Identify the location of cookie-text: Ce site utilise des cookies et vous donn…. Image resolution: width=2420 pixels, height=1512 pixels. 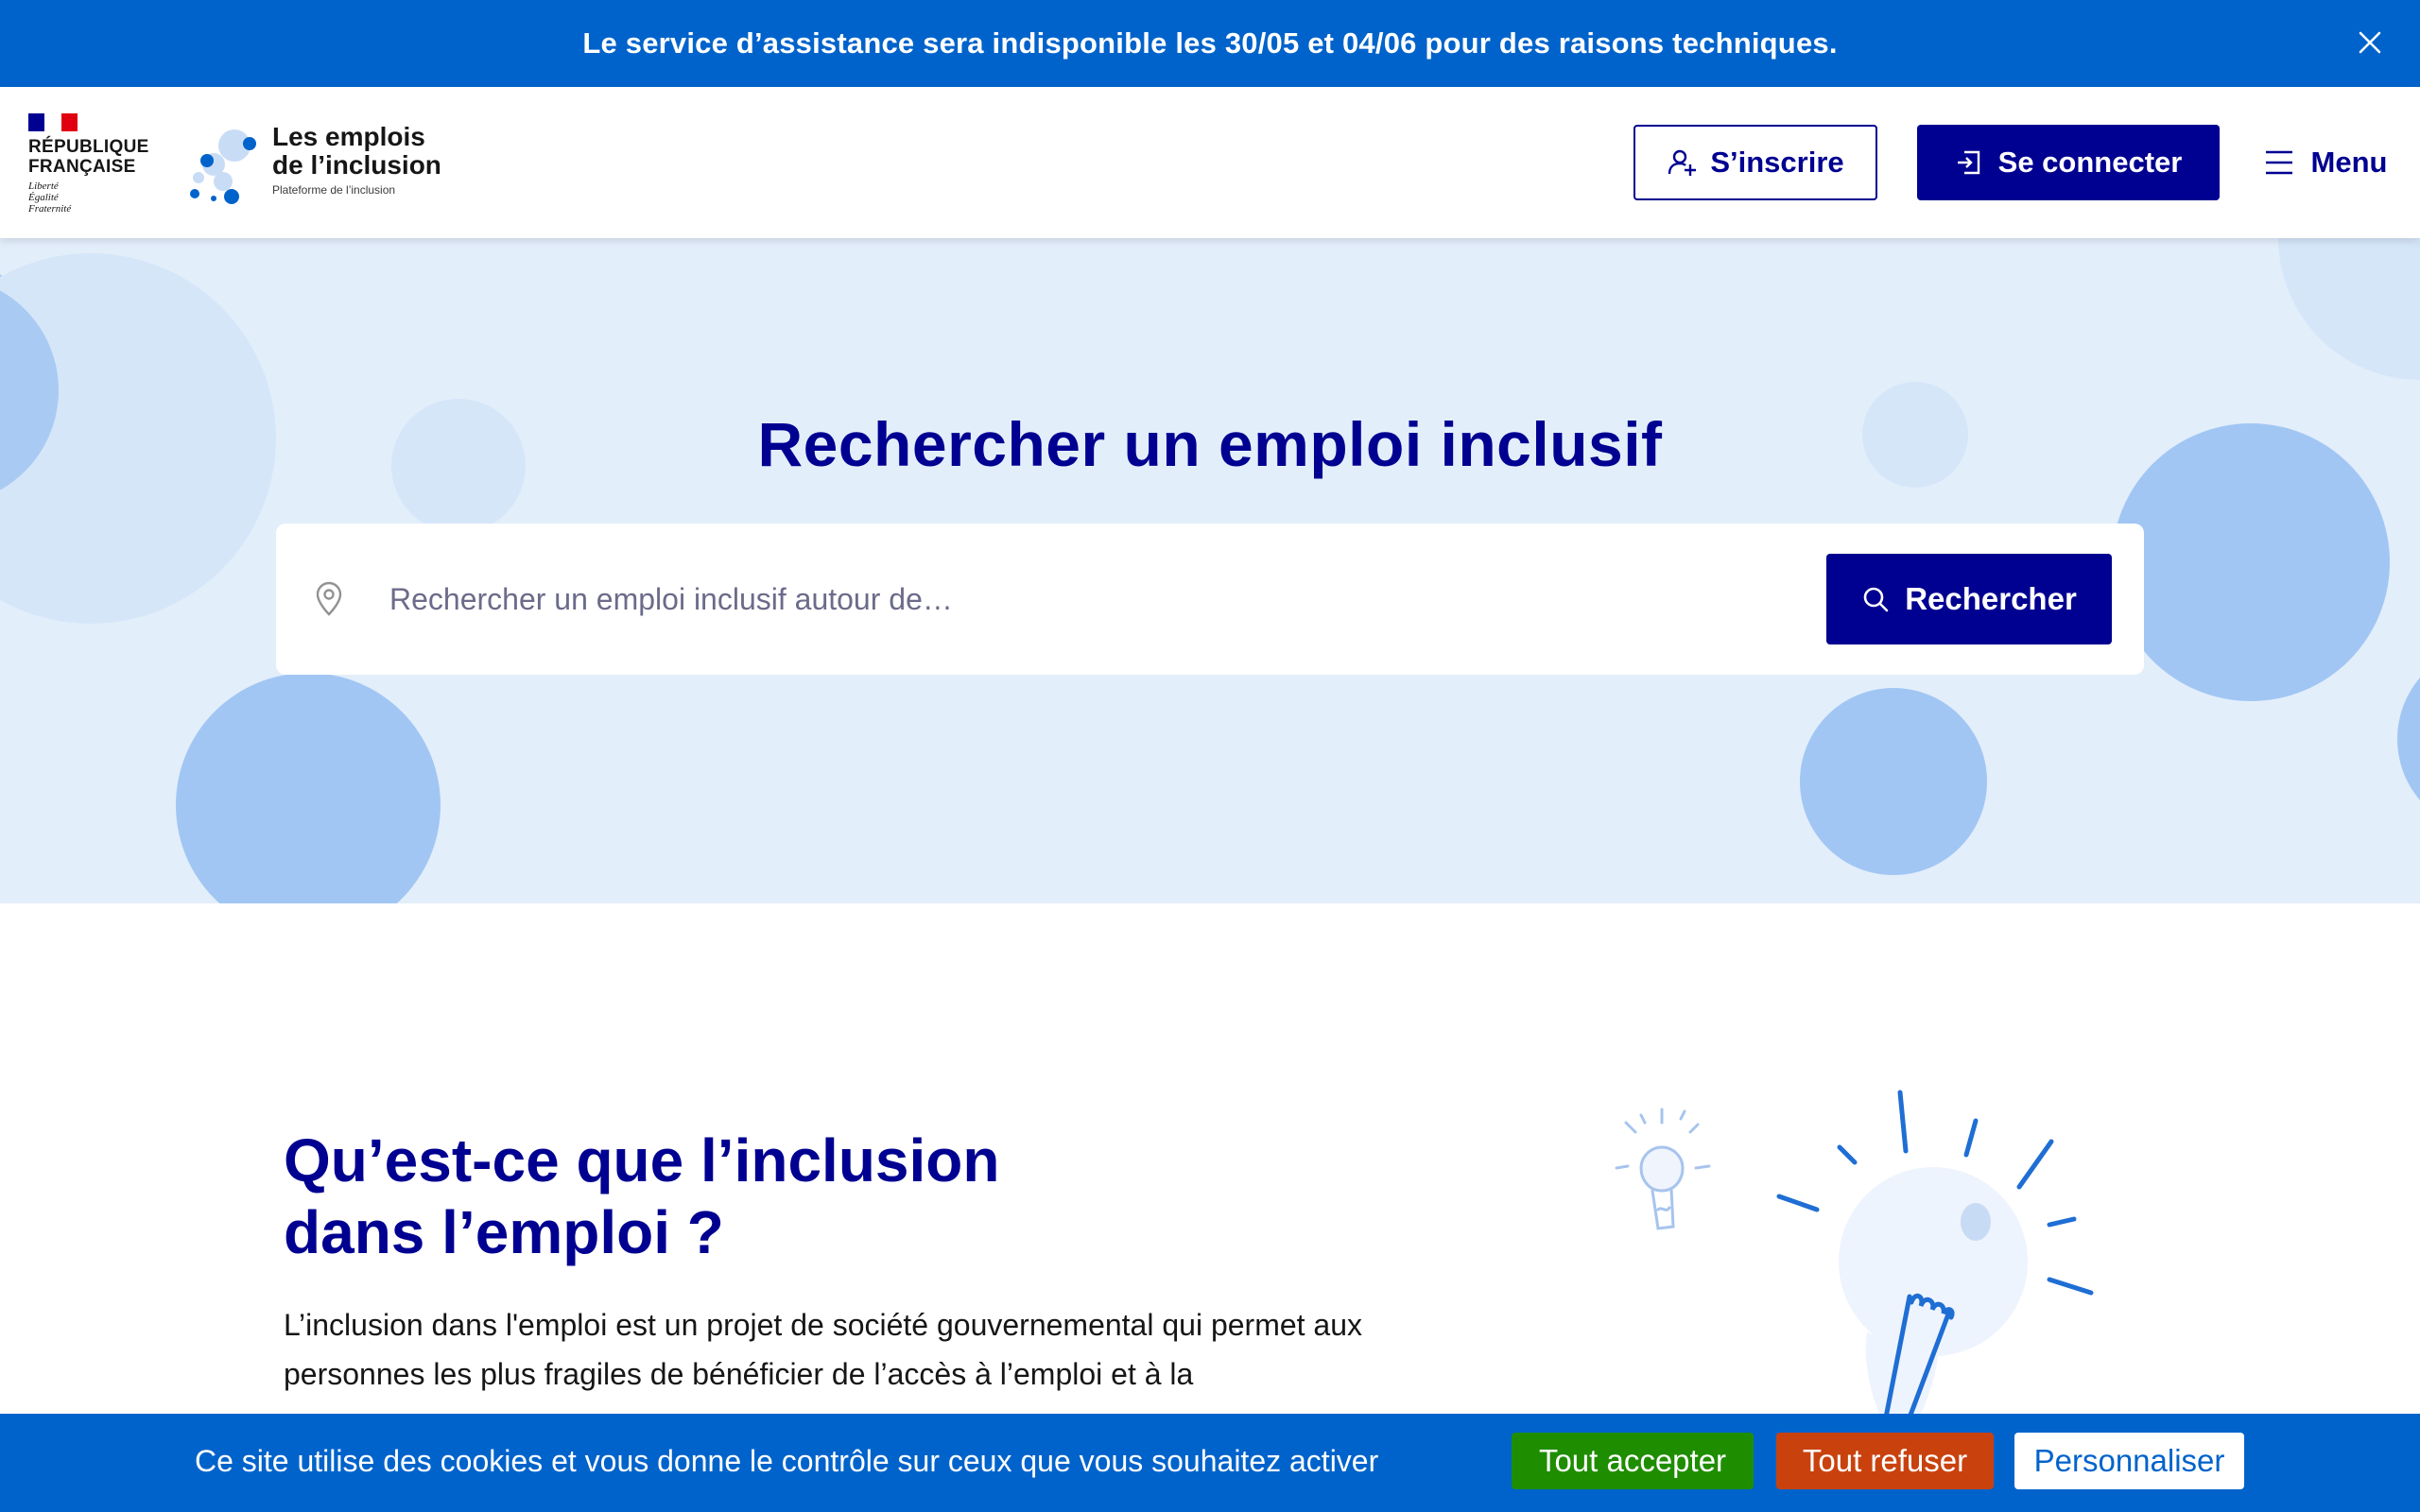
(787, 1461).